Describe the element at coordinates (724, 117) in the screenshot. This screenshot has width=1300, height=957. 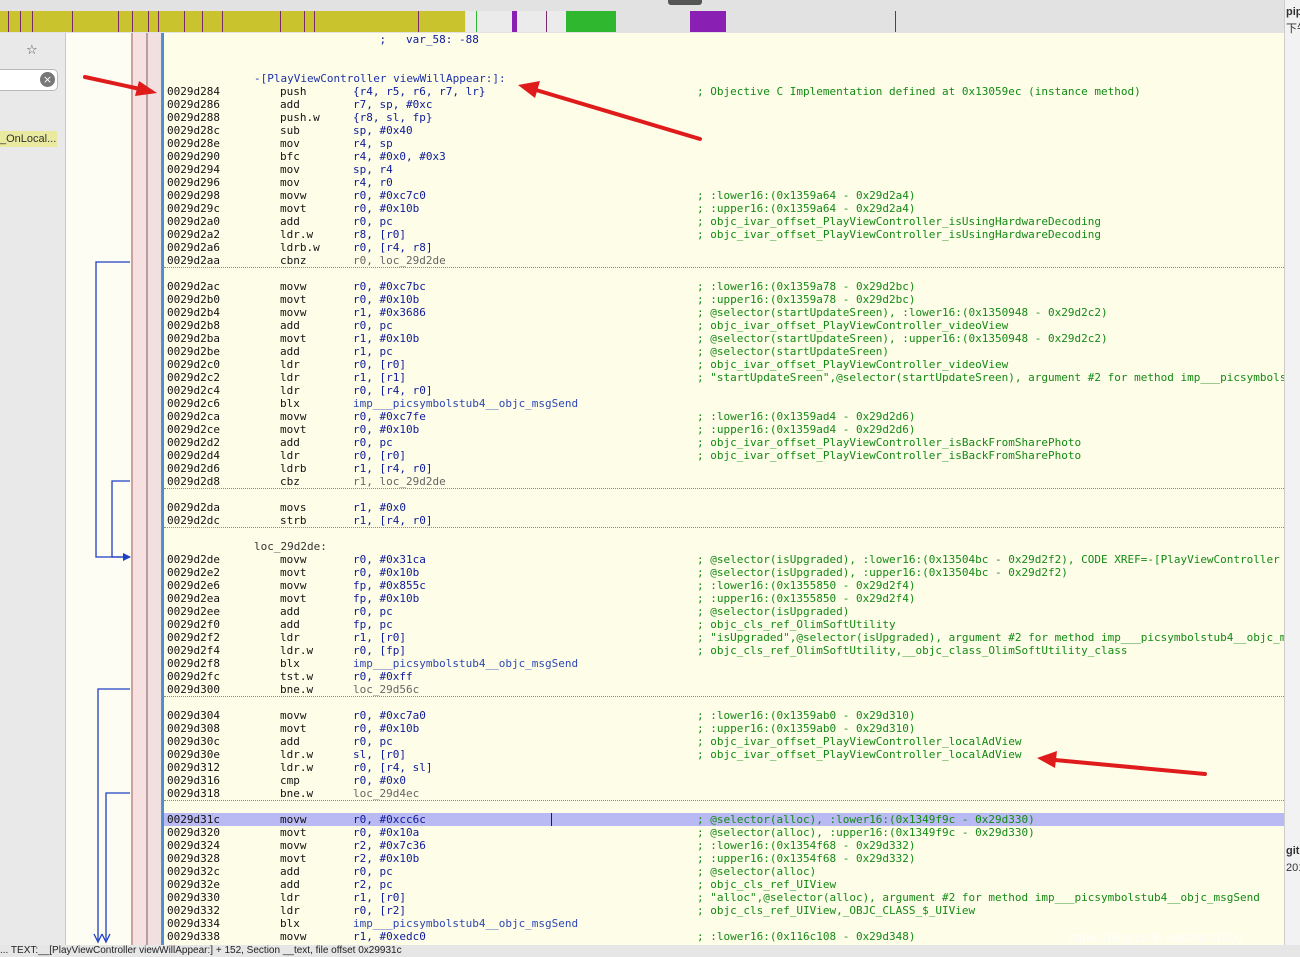
I see `instruction-row: 0029d288 push.w {r8, sl, fp}` at that location.